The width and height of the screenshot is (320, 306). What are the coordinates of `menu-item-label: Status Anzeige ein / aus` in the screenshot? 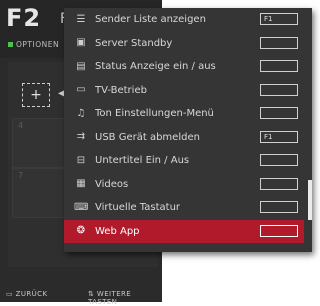 It's located at (155, 67).